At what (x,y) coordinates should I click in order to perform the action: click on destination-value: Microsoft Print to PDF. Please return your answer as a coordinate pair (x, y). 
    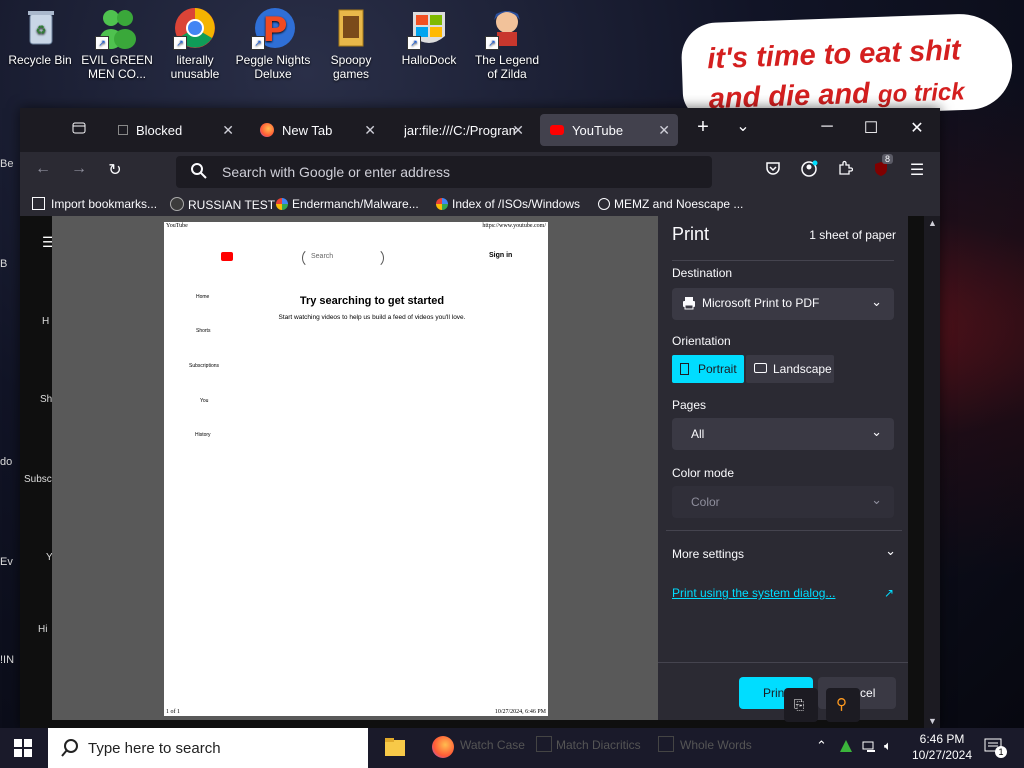
    Looking at the image, I should click on (761, 303).